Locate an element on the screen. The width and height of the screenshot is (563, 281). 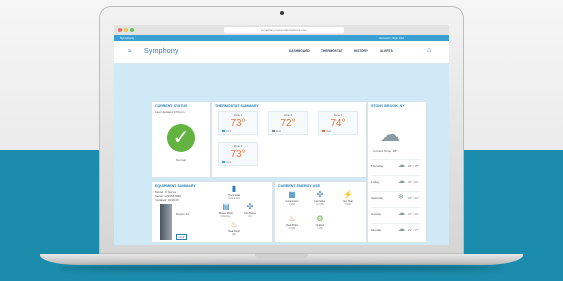
card-title: STONY BROOK, NY is located at coordinates (388, 106).